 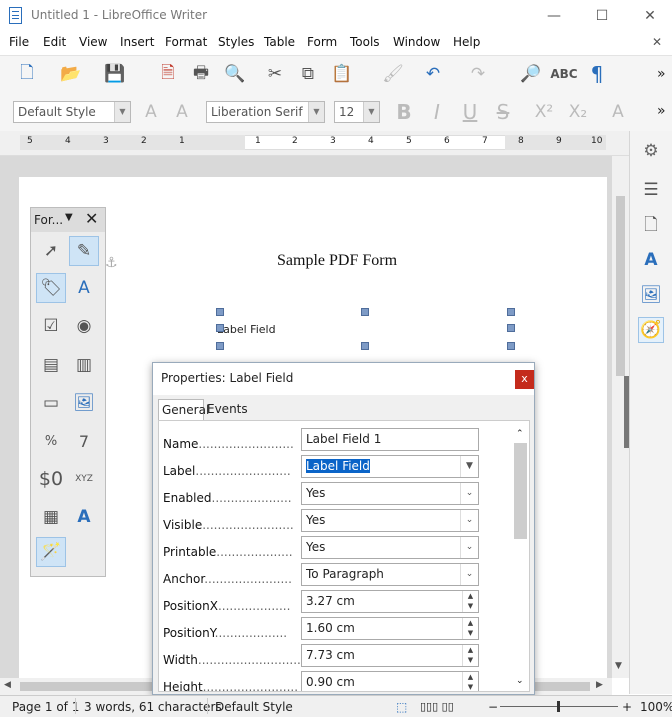 What do you see at coordinates (265, 112) in the screenshot?
I see `font-name-combo: Liberation Serif ▼` at bounding box center [265, 112].